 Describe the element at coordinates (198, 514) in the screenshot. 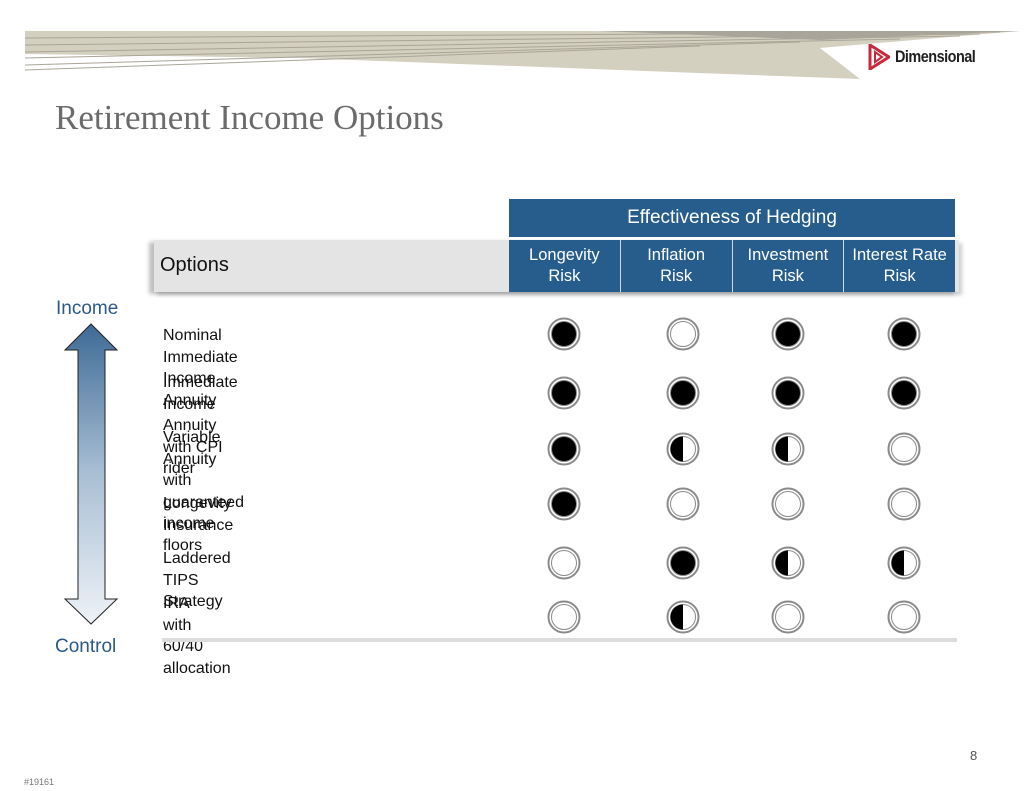

I see `row-label-longevity-insurance: Longevity Insurance` at that location.